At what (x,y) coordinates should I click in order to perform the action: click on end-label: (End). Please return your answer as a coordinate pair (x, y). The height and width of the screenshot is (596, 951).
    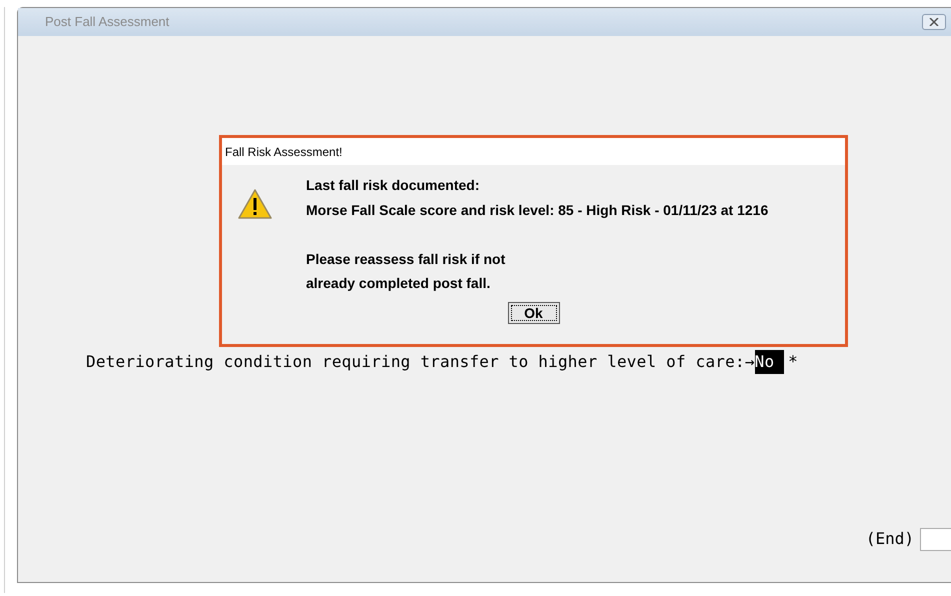
    Looking at the image, I should click on (890, 539).